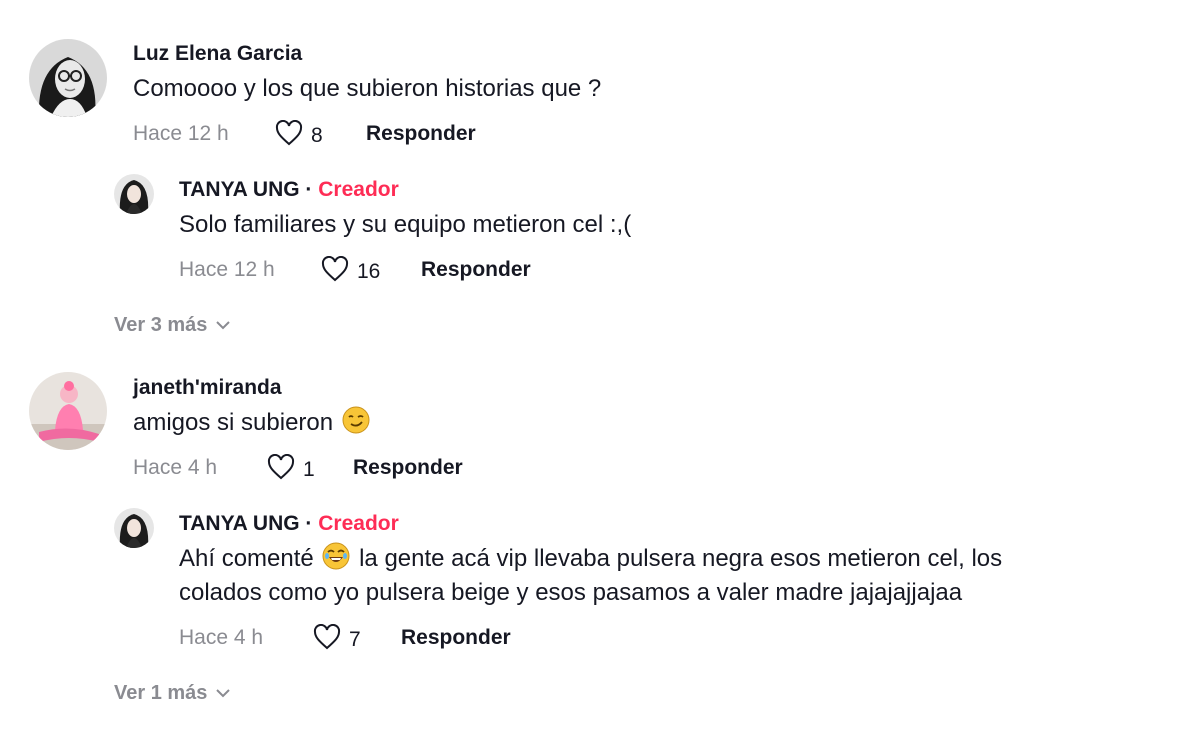 The image size is (1200, 729). What do you see at coordinates (227, 269) in the screenshot?
I see `reply-timestamp: Hace 12 h` at bounding box center [227, 269].